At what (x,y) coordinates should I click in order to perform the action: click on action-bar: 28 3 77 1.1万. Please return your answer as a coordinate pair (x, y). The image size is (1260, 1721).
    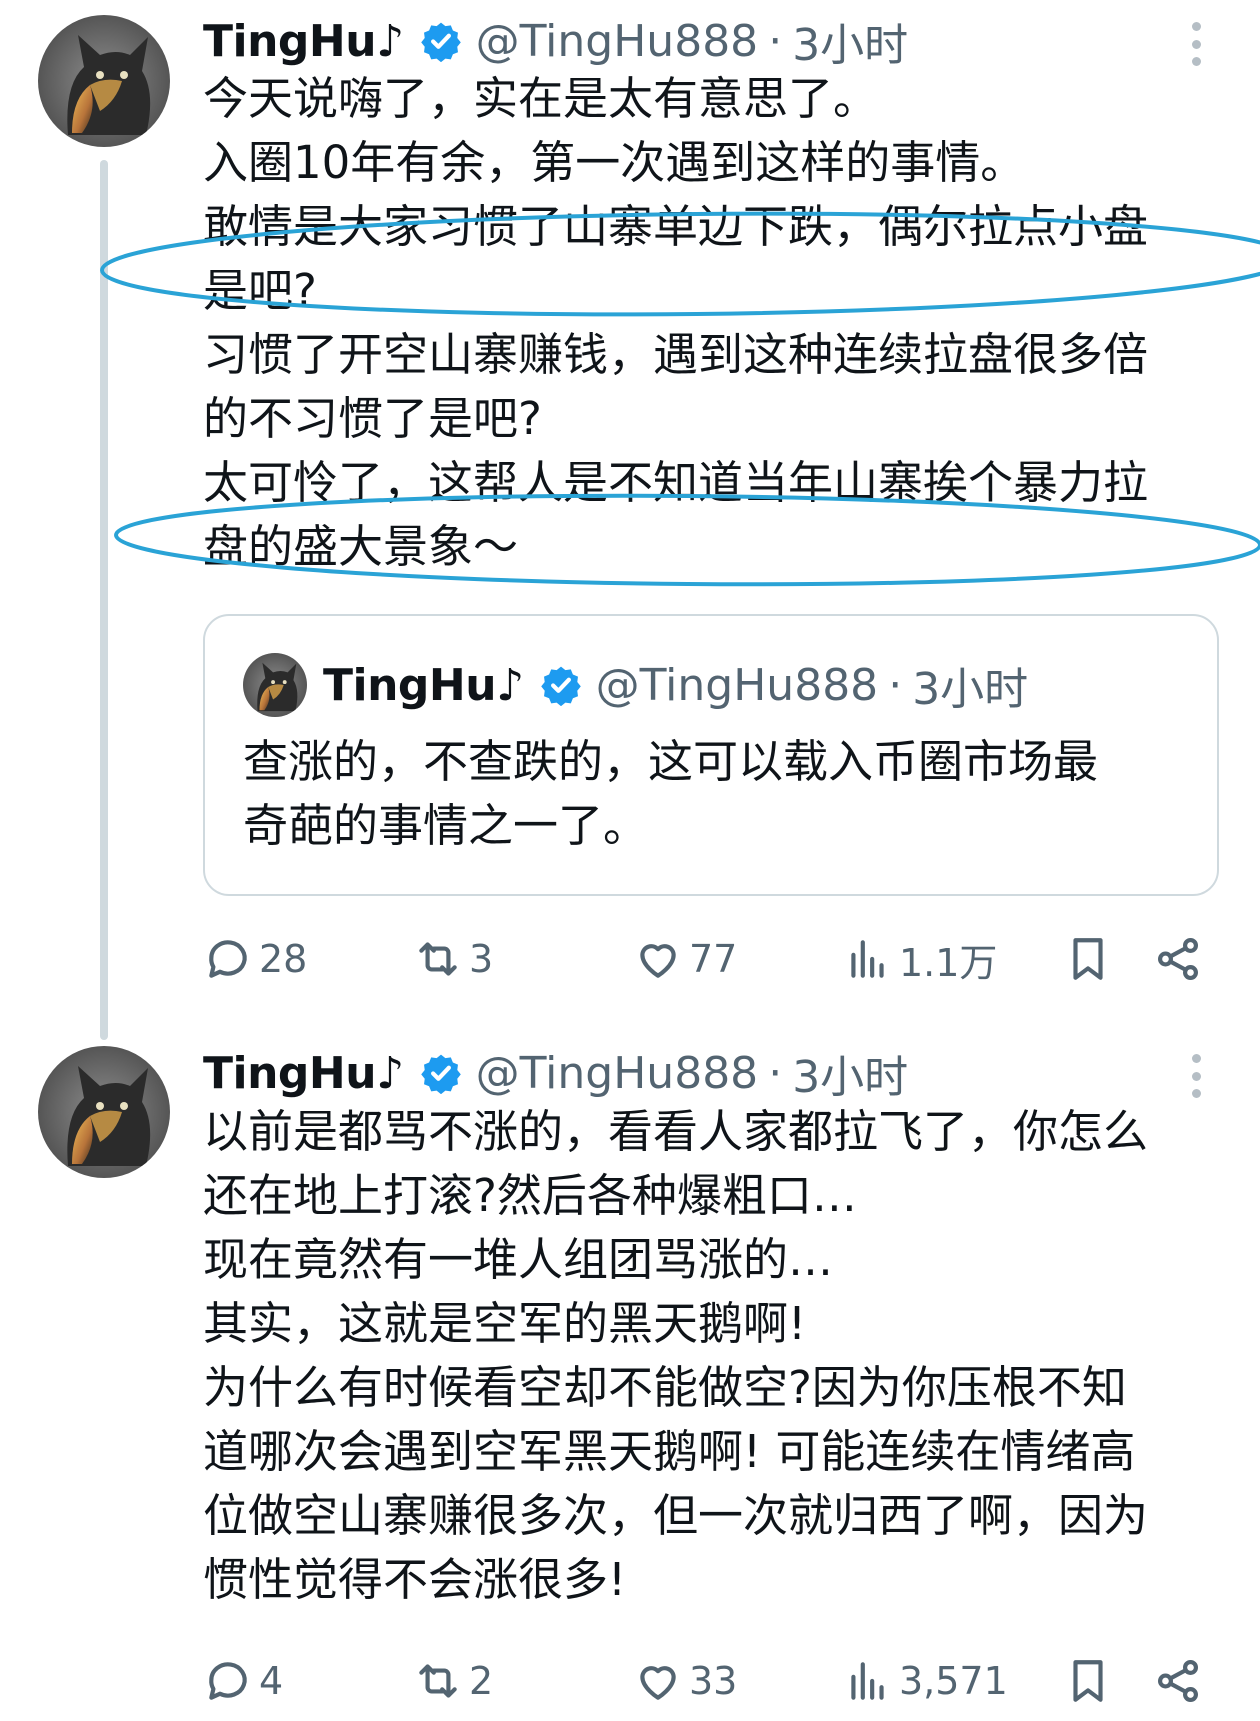
    Looking at the image, I should click on (718, 959).